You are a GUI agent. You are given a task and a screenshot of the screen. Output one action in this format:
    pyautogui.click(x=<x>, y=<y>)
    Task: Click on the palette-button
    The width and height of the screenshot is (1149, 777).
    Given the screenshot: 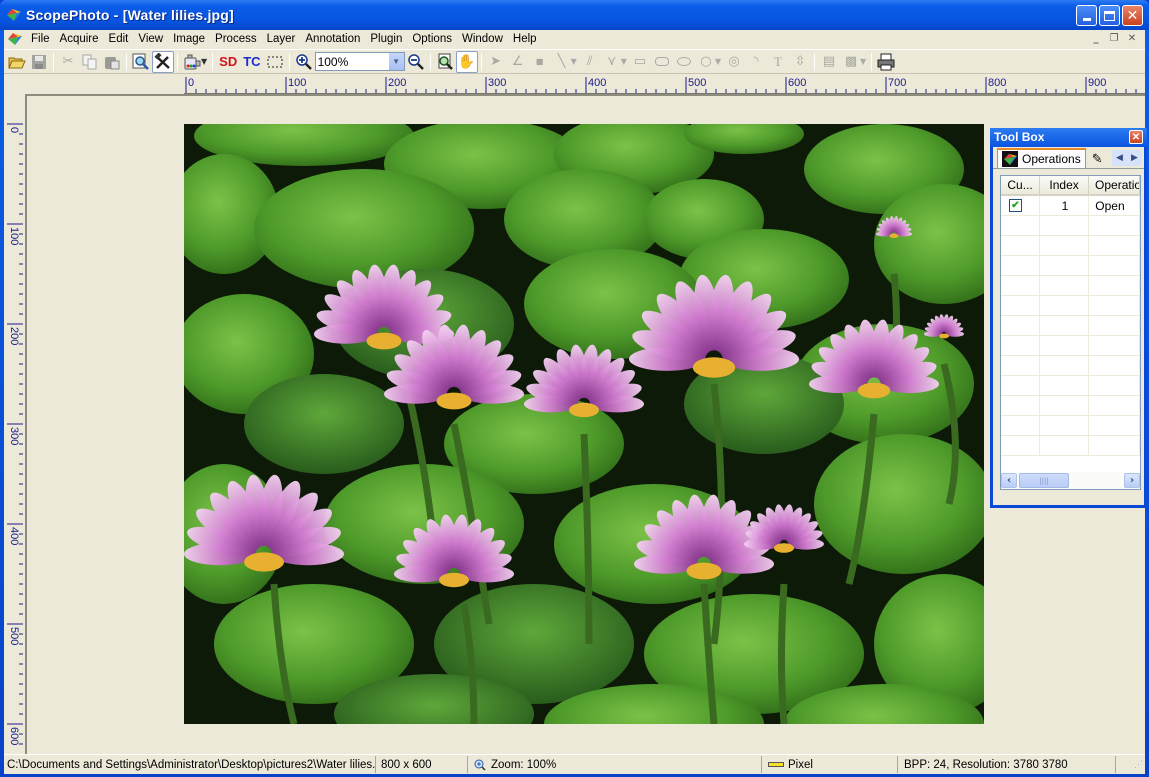 What is the action you would take?
    pyautogui.click(x=192, y=62)
    